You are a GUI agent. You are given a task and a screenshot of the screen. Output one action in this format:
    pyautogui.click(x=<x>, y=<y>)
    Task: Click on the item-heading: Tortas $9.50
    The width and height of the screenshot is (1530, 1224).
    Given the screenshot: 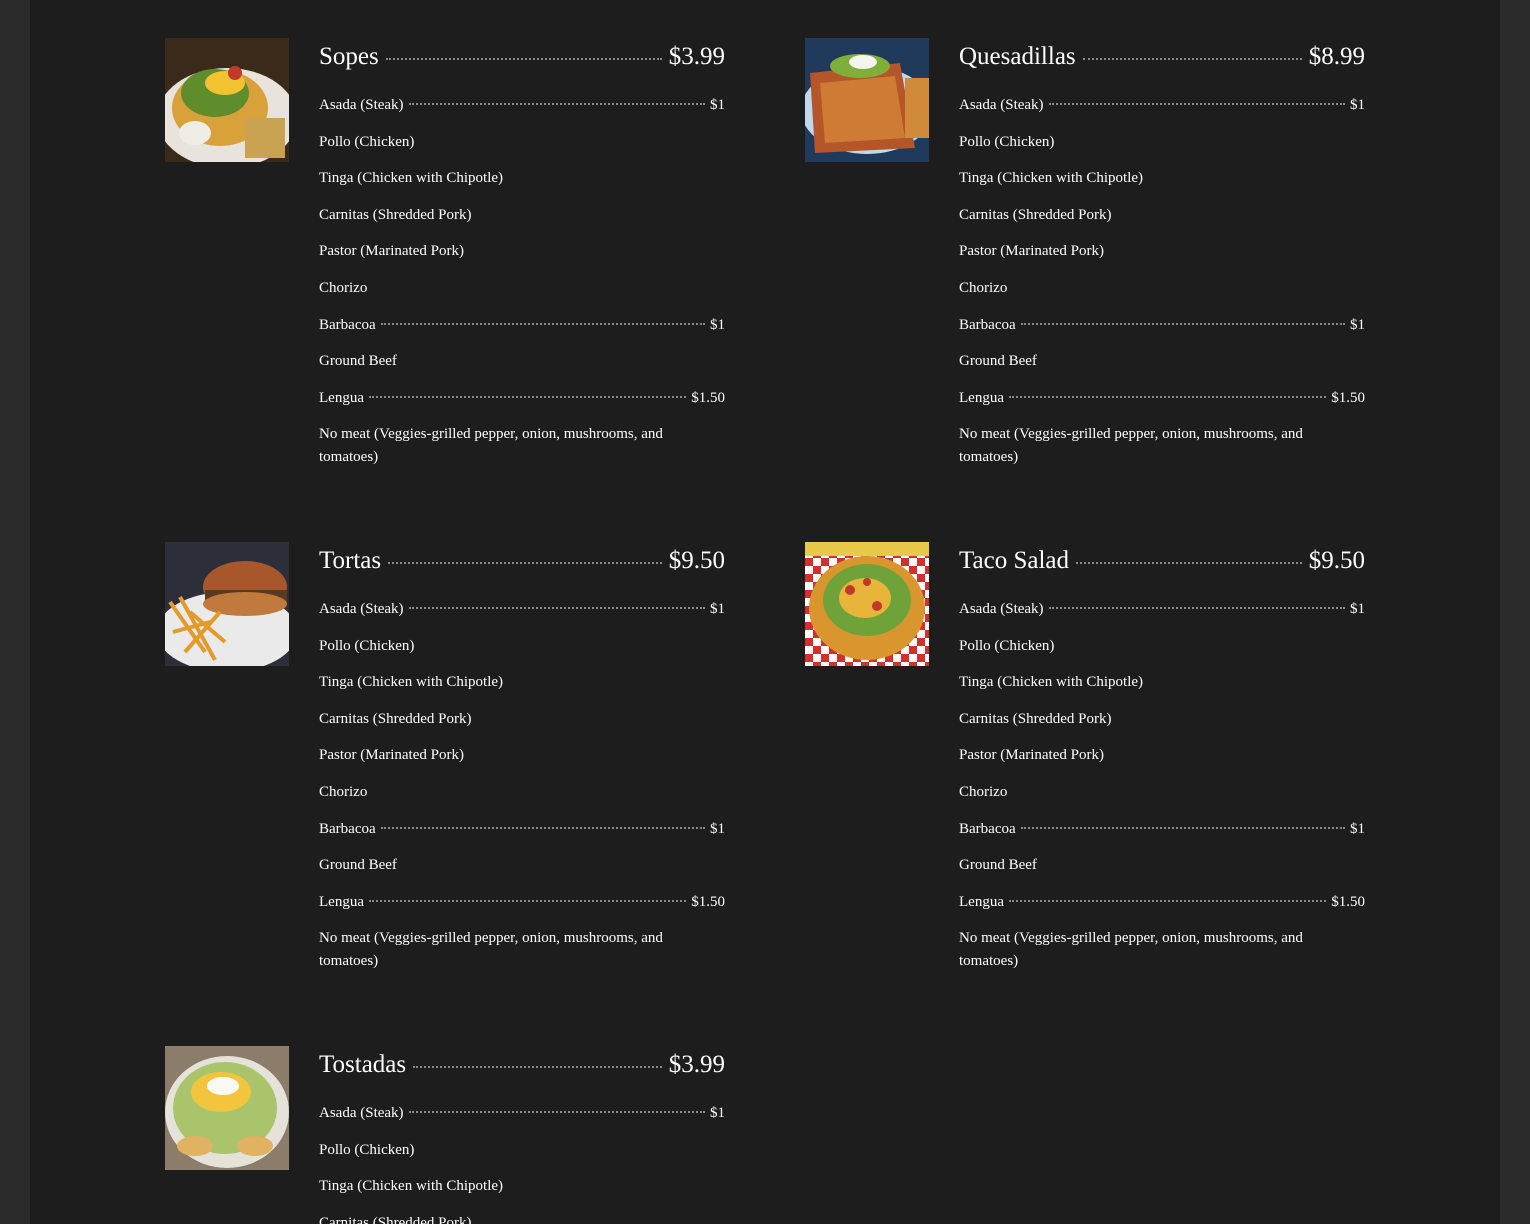 What is the action you would take?
    pyautogui.click(x=522, y=561)
    